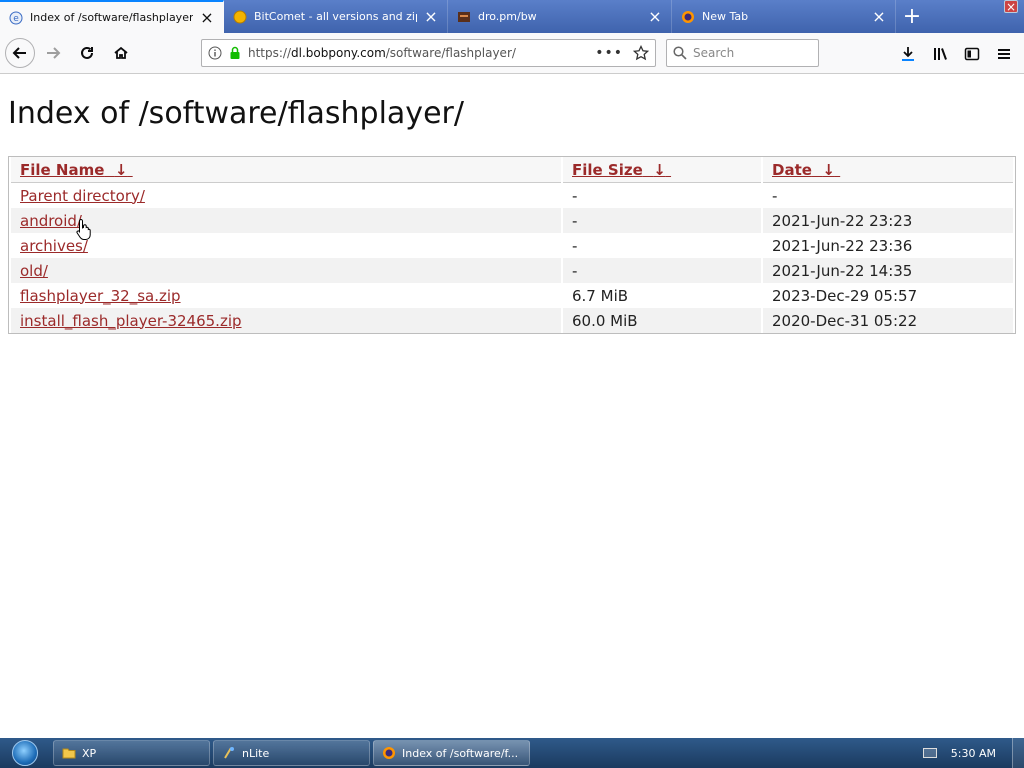 The image size is (1024, 768). I want to click on file-date: 2021-Jun-22 23:23, so click(888, 220).